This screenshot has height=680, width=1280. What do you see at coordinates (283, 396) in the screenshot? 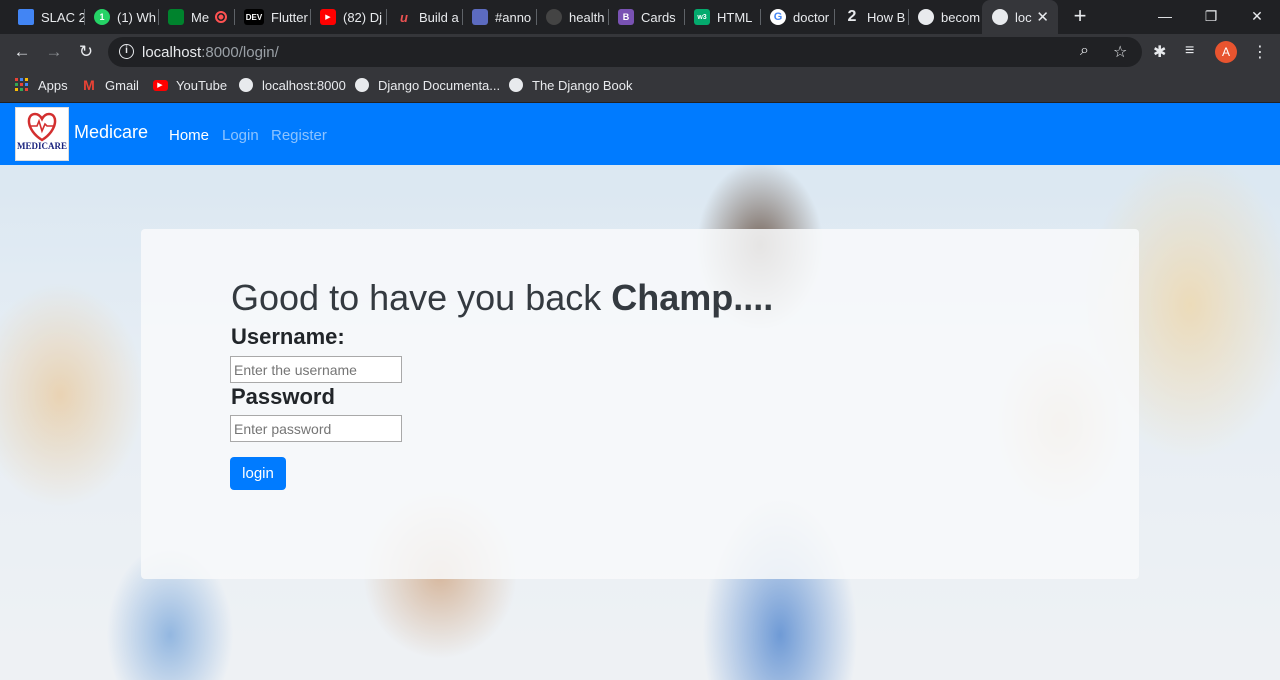
I see `password-label: Password` at bounding box center [283, 396].